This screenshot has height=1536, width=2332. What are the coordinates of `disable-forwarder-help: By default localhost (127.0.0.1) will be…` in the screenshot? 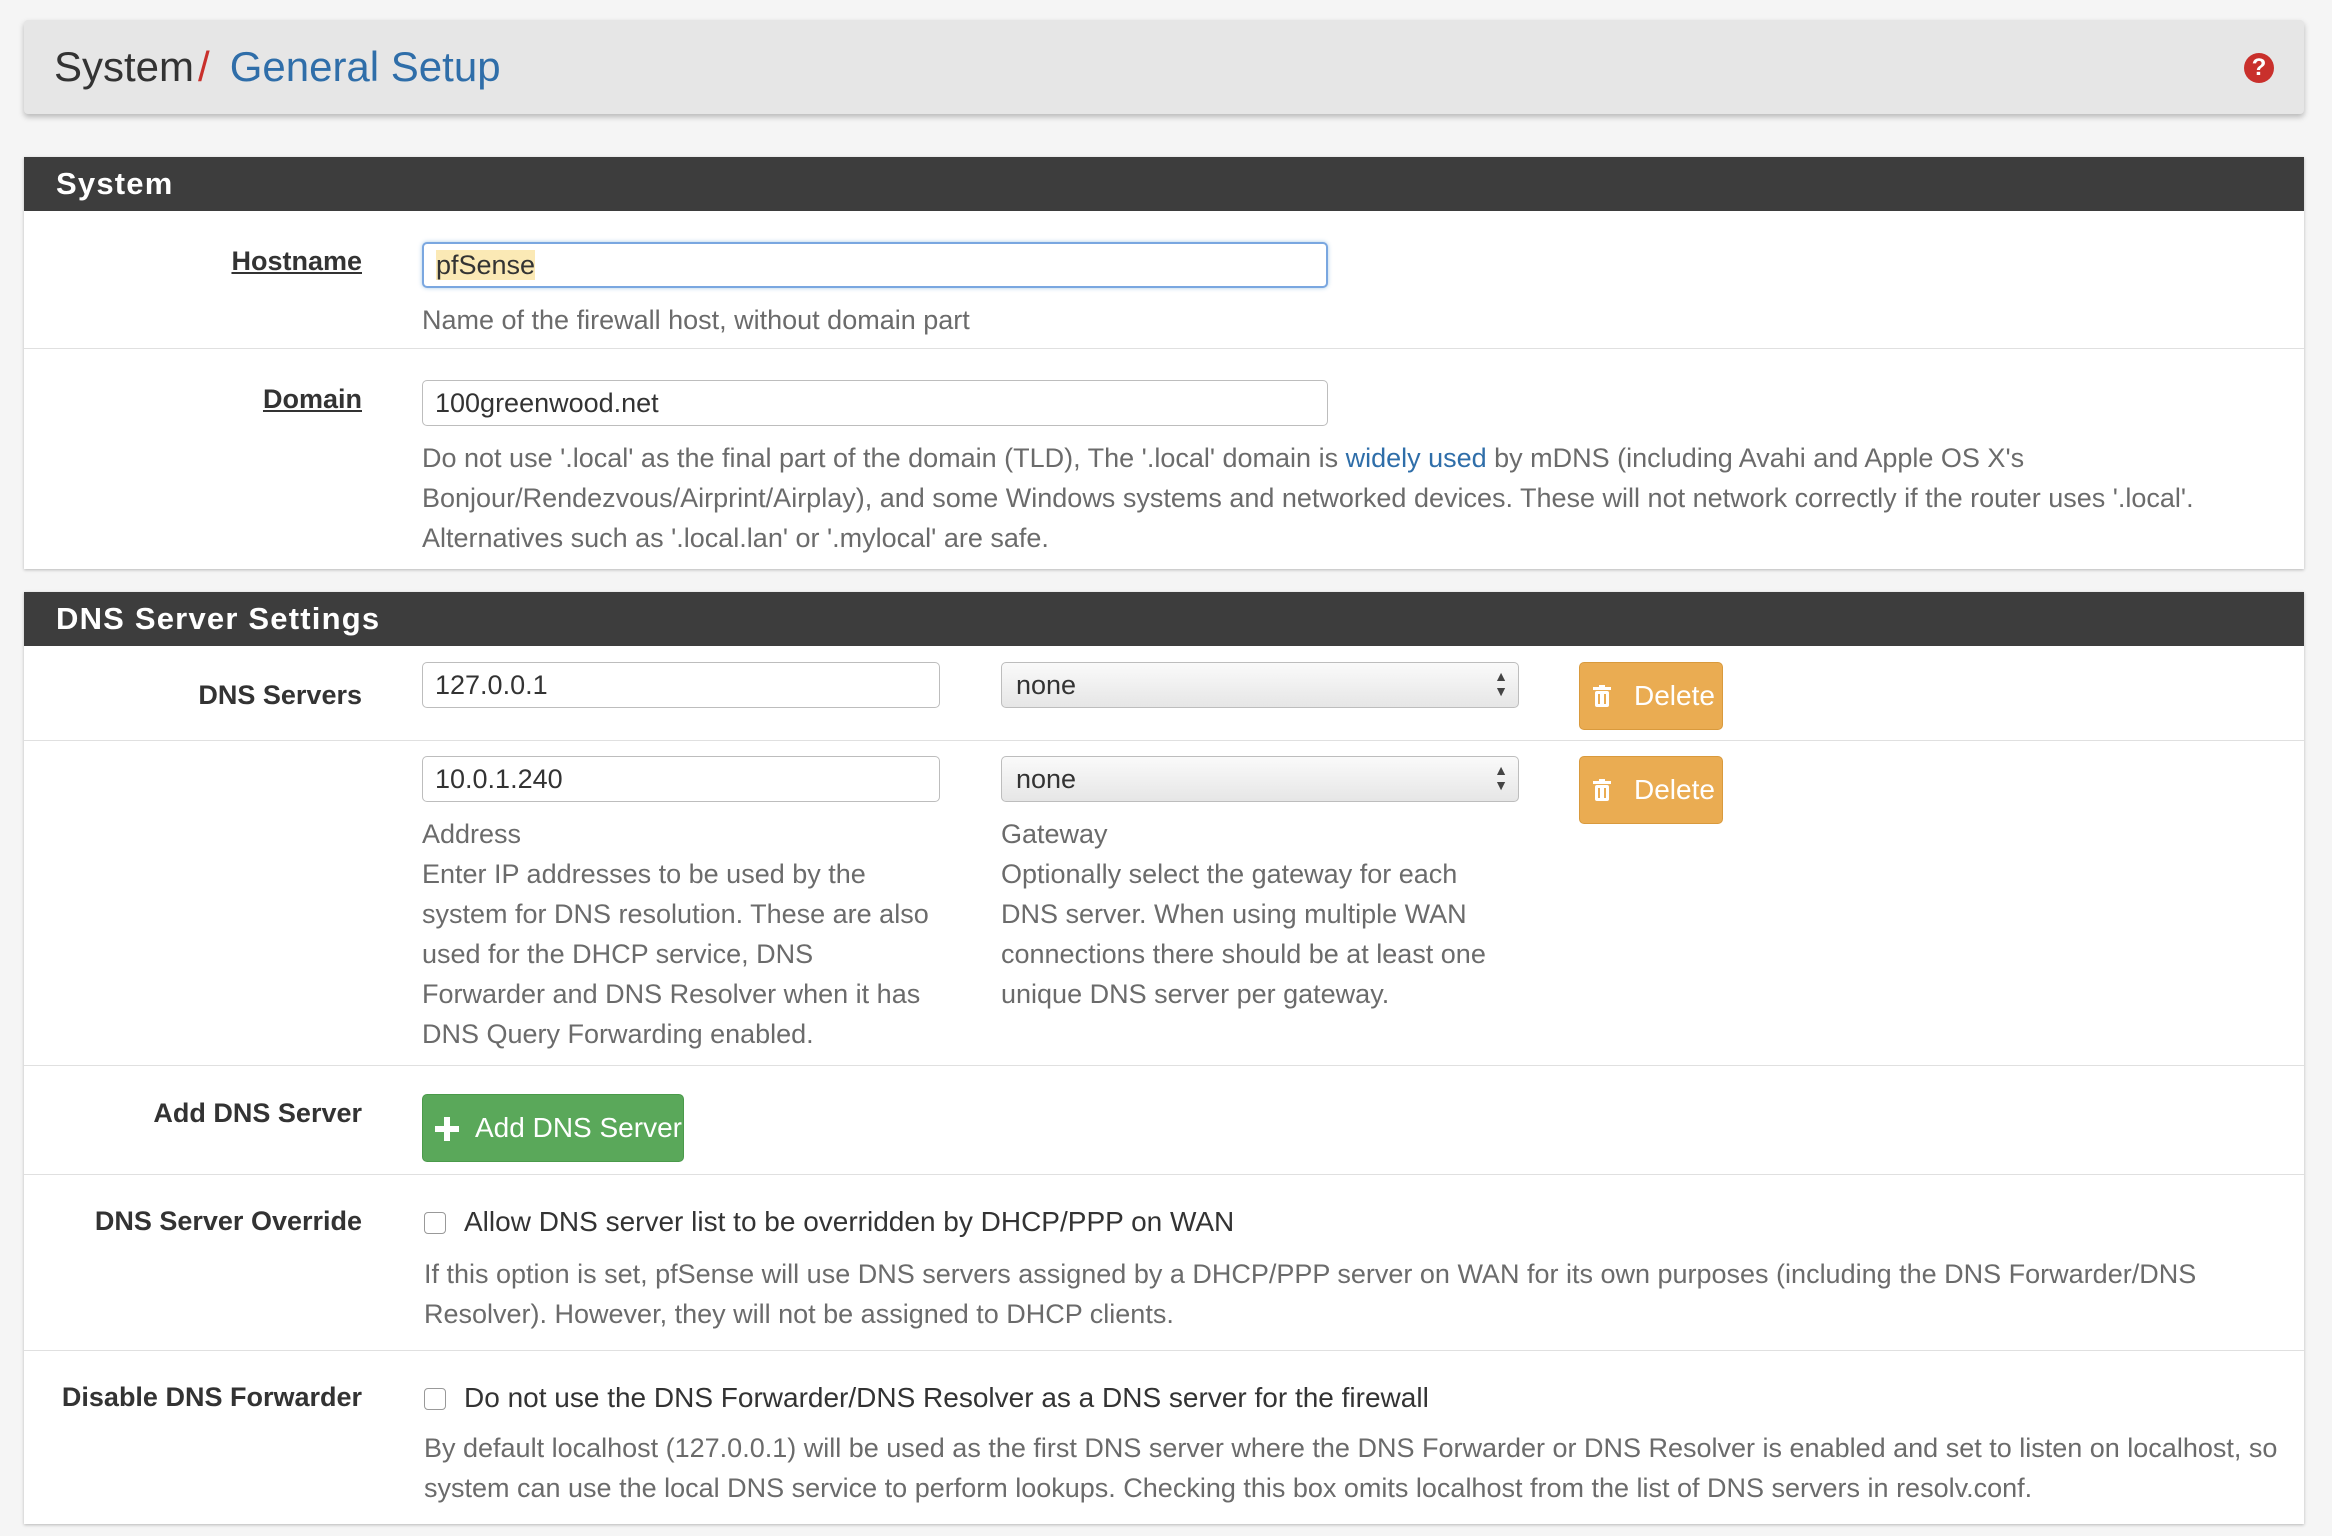 It's located at (1351, 1468).